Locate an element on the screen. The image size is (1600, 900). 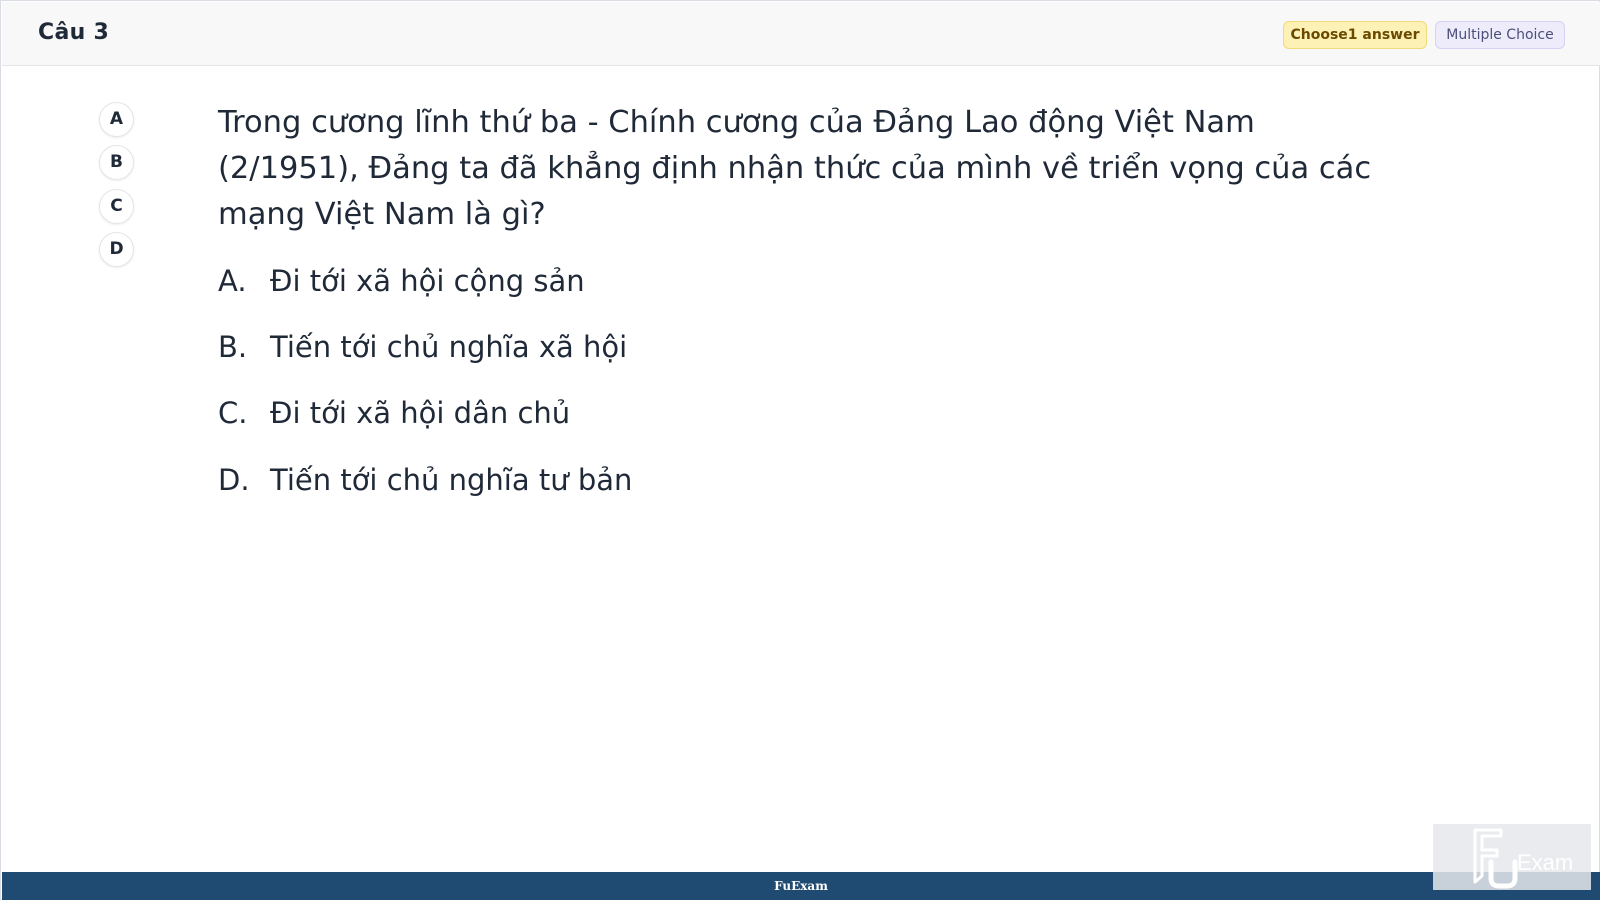
question-type-badge: Multiple Choice is located at coordinates (1500, 35).